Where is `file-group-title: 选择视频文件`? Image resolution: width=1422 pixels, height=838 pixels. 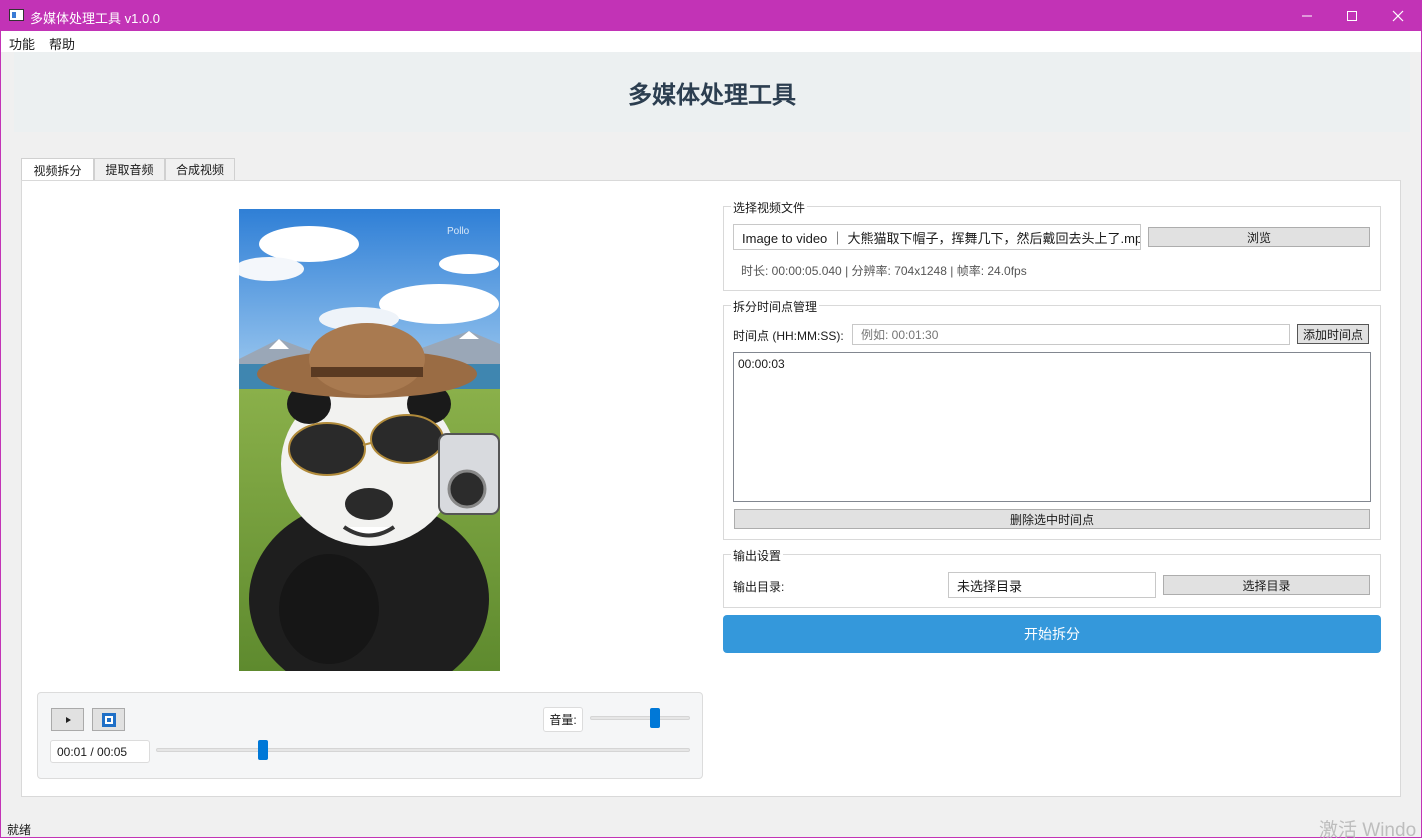 file-group-title: 选择视频文件 is located at coordinates (769, 207).